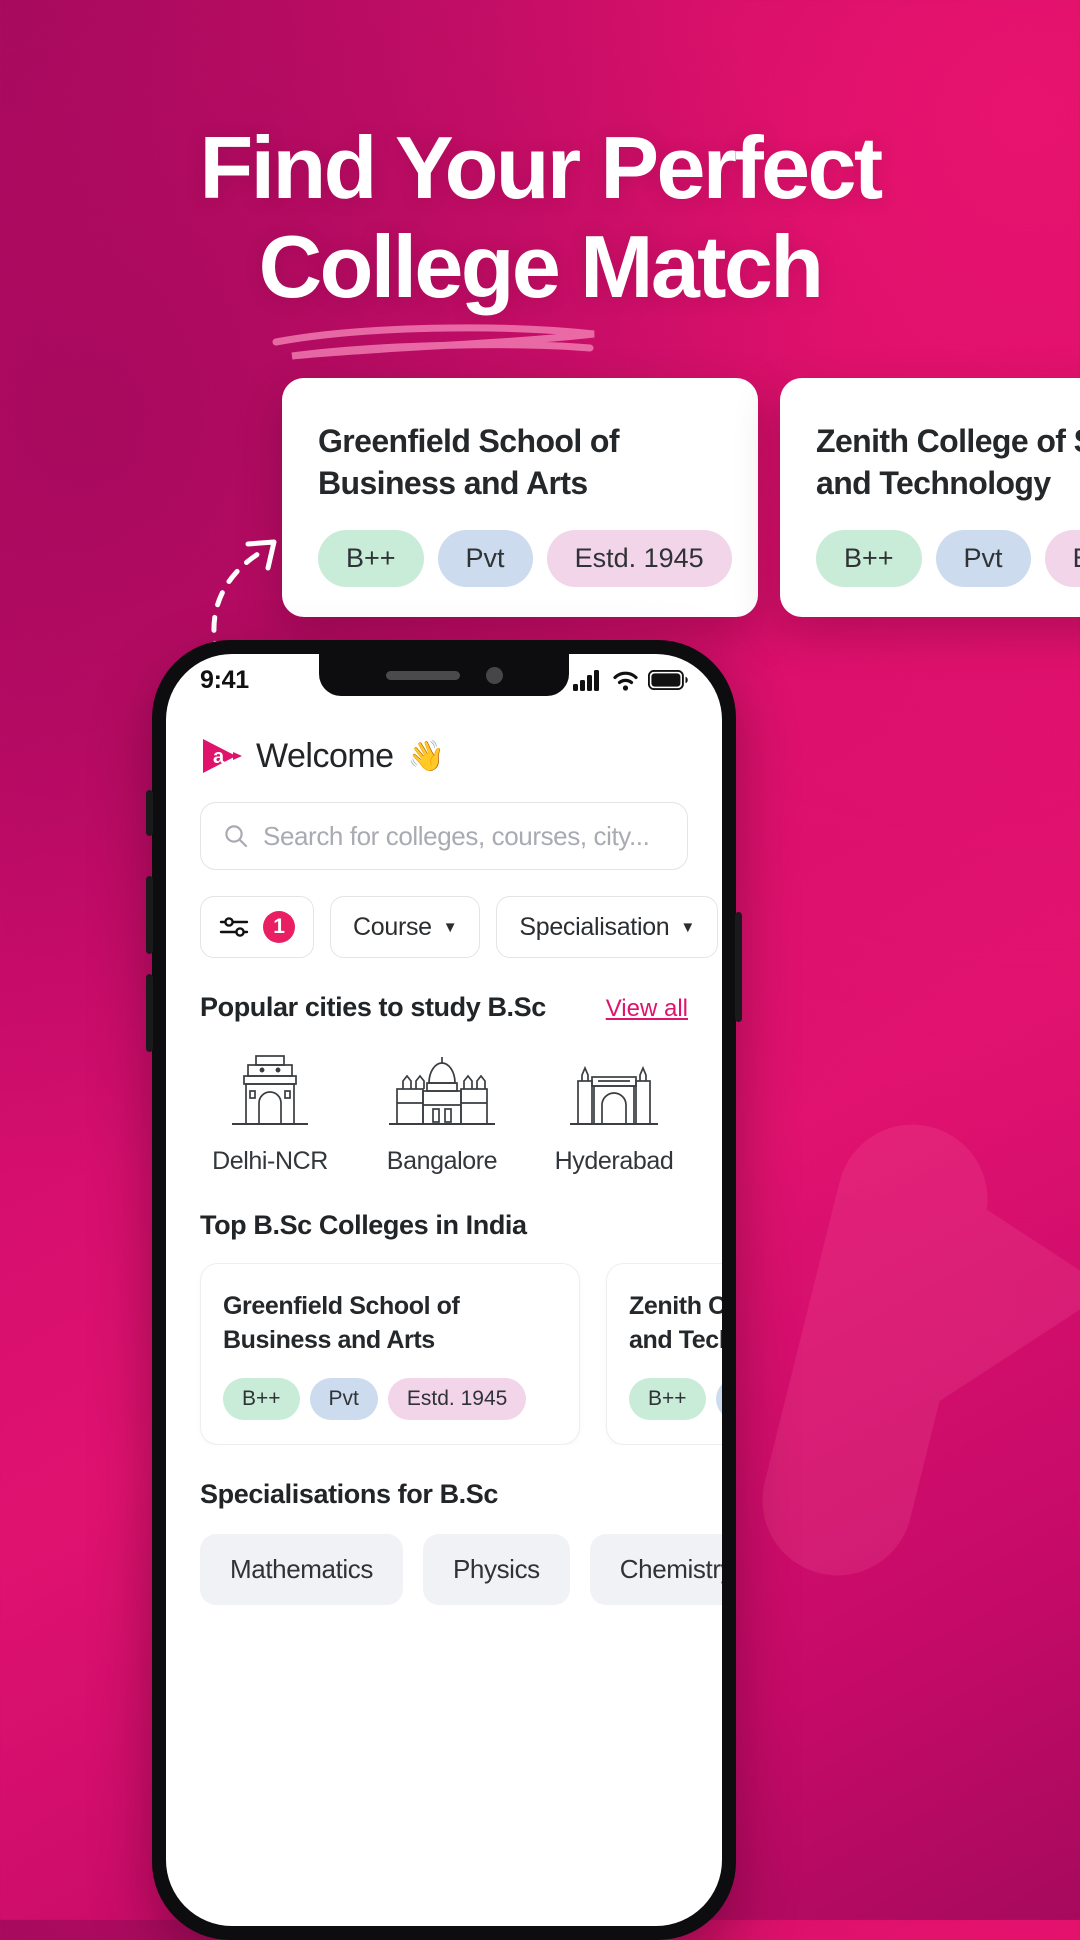  I want to click on section-title: Top B.Sc Colleges in India, so click(363, 1225).